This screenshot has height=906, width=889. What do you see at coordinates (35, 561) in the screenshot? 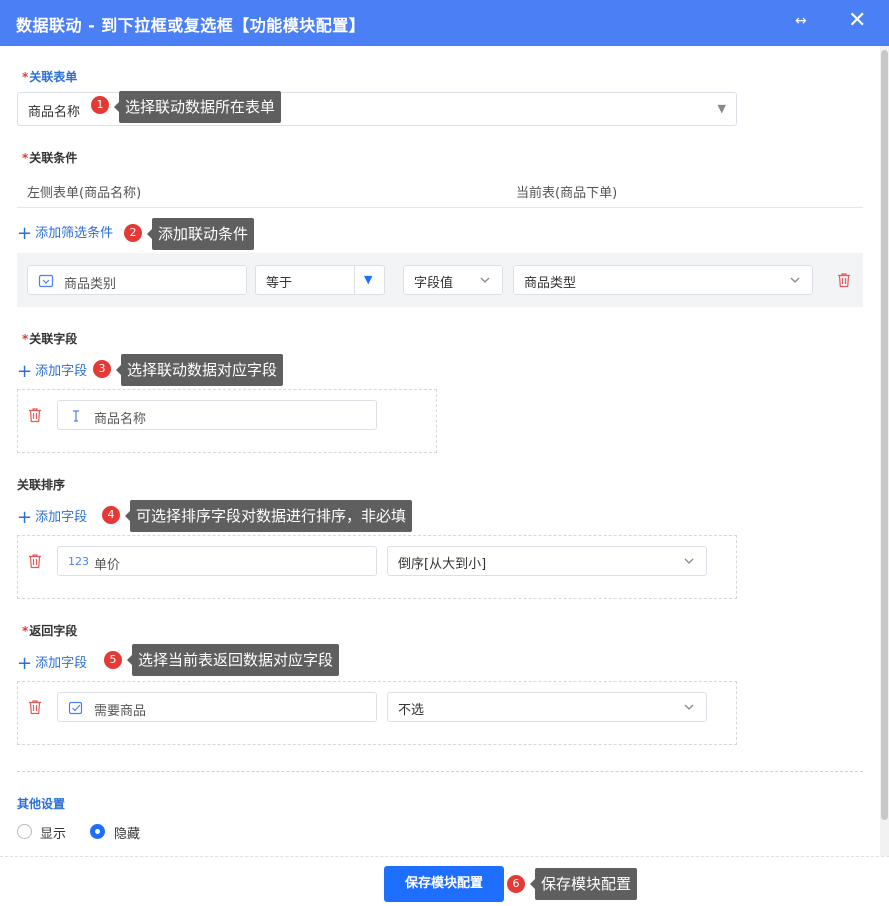
I see `delete-sort-icon` at bounding box center [35, 561].